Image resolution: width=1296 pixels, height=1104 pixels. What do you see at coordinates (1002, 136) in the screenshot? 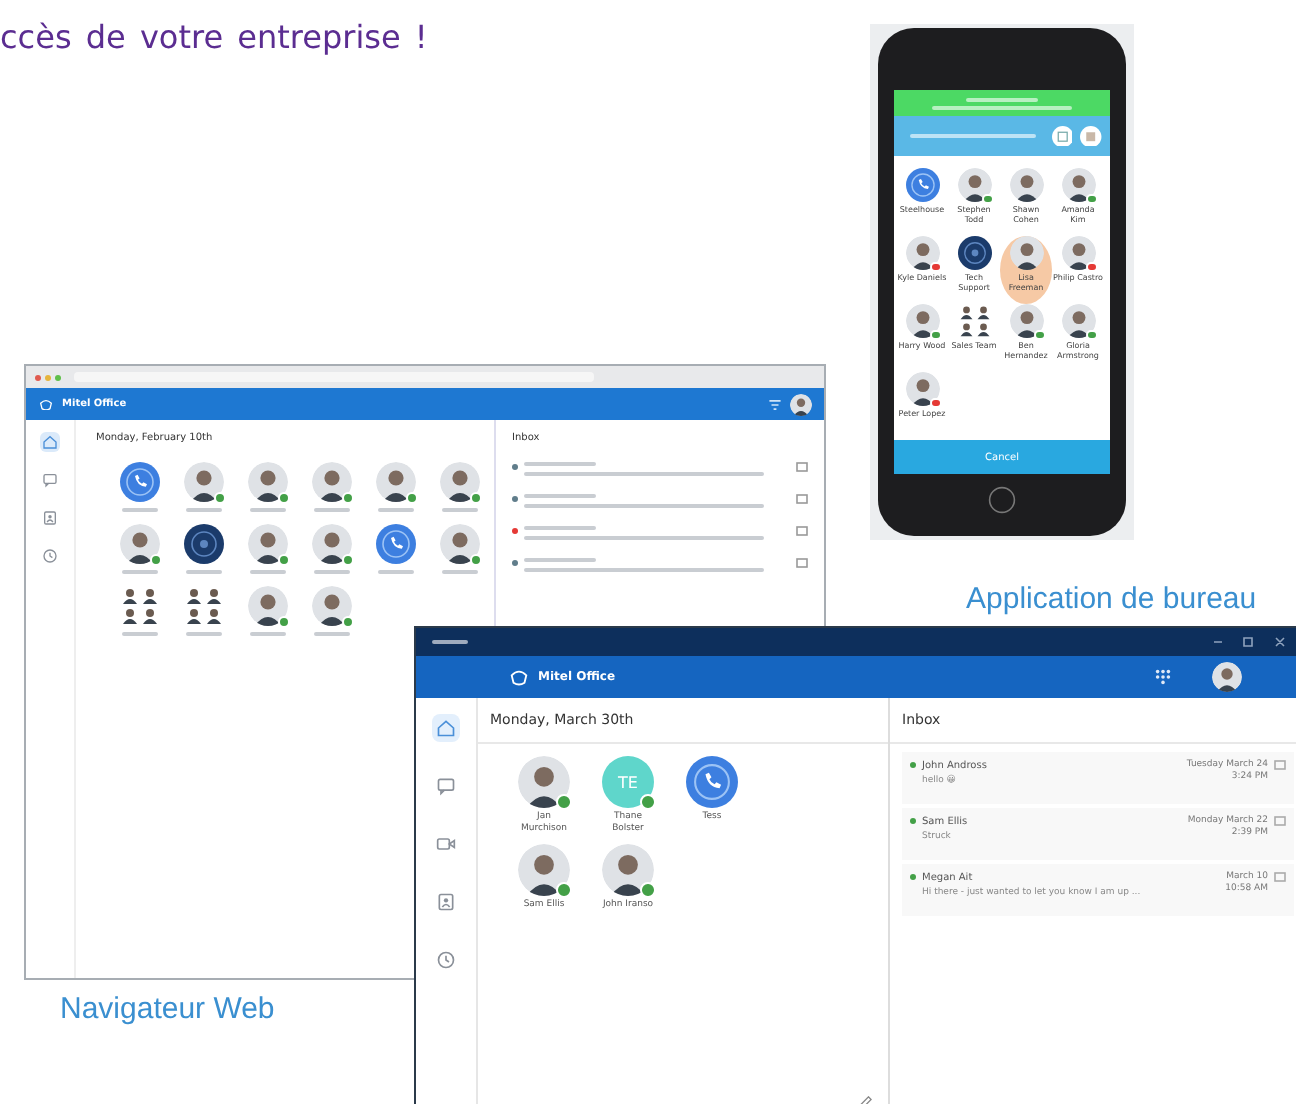
I see `search-bar` at bounding box center [1002, 136].